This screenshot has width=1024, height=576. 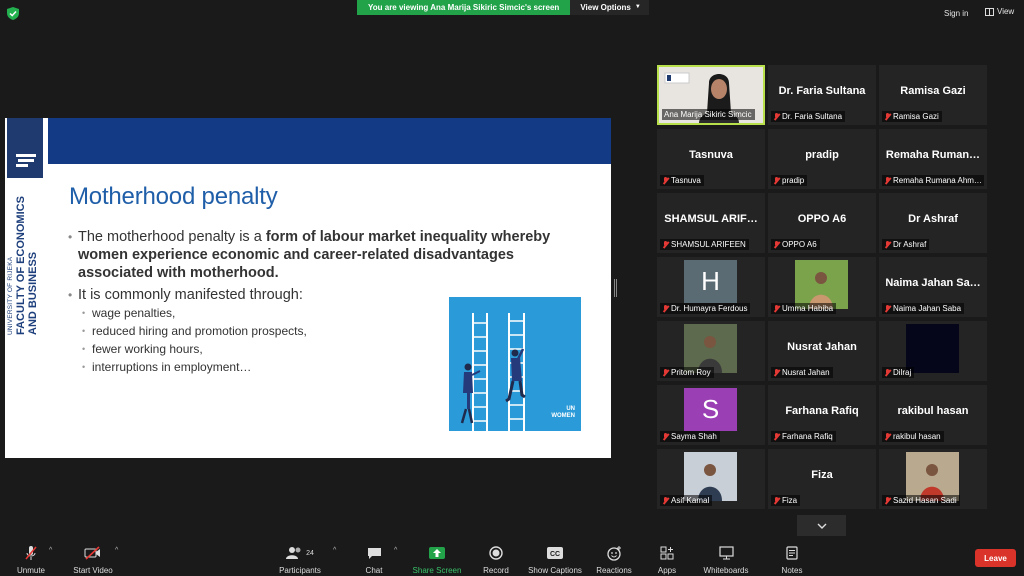 What do you see at coordinates (711, 95) in the screenshot?
I see `participant-tile: Ana Marija Sikiric Simcic` at bounding box center [711, 95].